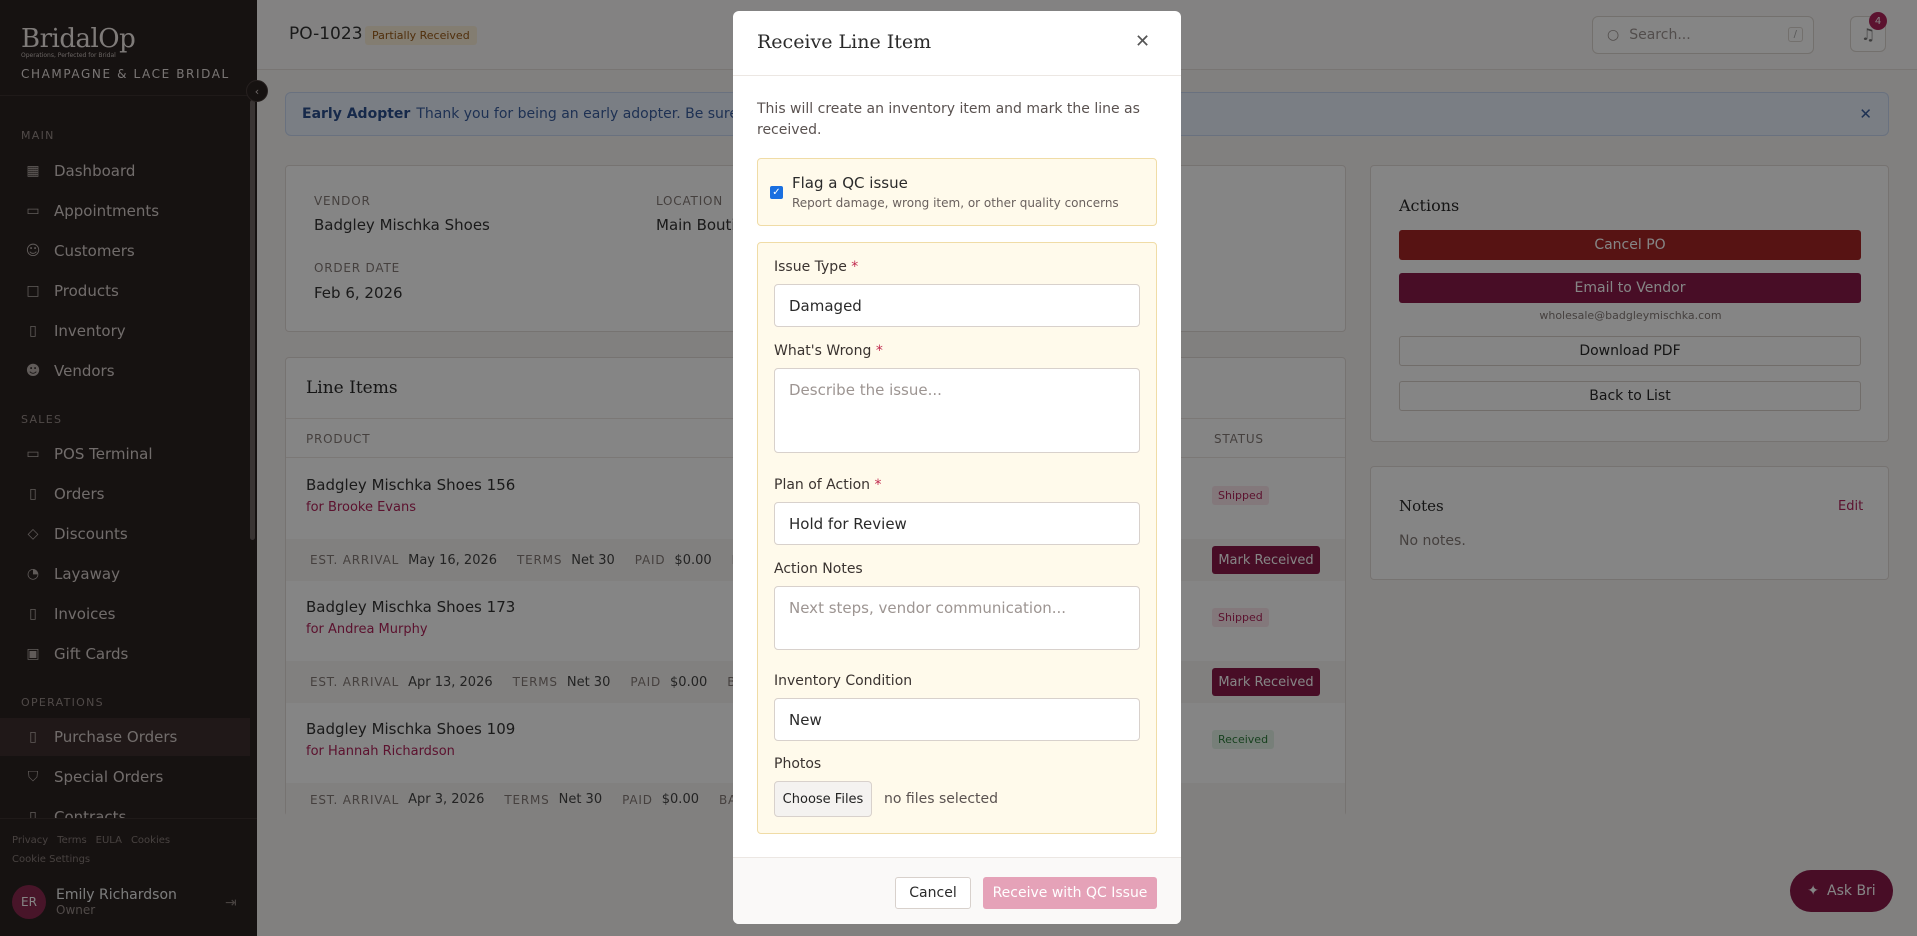 This screenshot has width=1917, height=936. Describe the element at coordinates (823, 351) in the screenshot. I see `label-text: What's Wrong` at that location.